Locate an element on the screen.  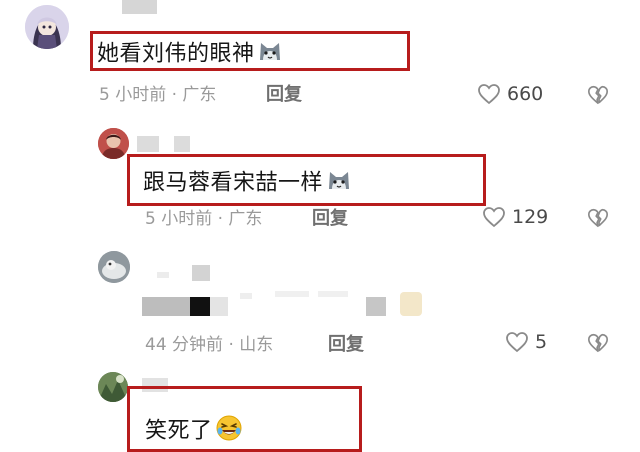
avatar-anime-girl-image is located at coordinates (47, 27).